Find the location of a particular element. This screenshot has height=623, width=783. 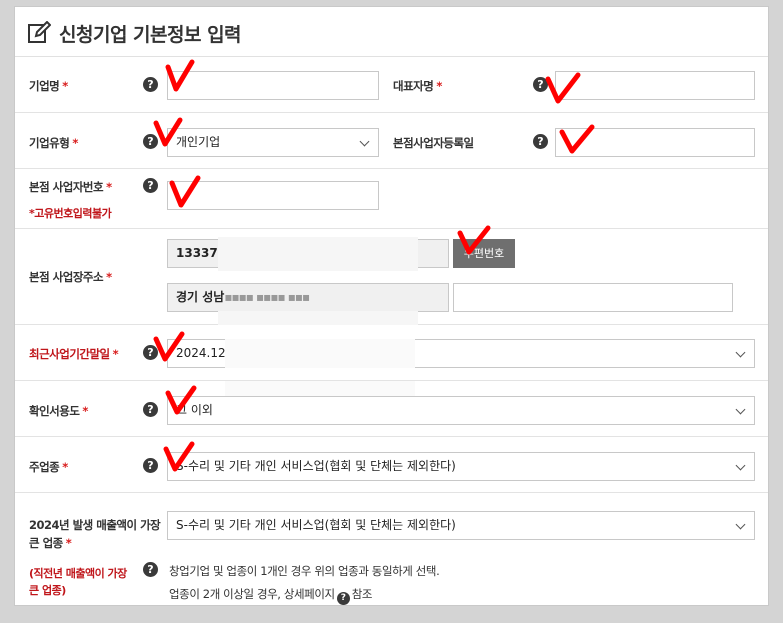

main-industry-value: S-수리 및 기타 개인 서비스업(협회 및 단체는 제외한다) is located at coordinates (316, 466).